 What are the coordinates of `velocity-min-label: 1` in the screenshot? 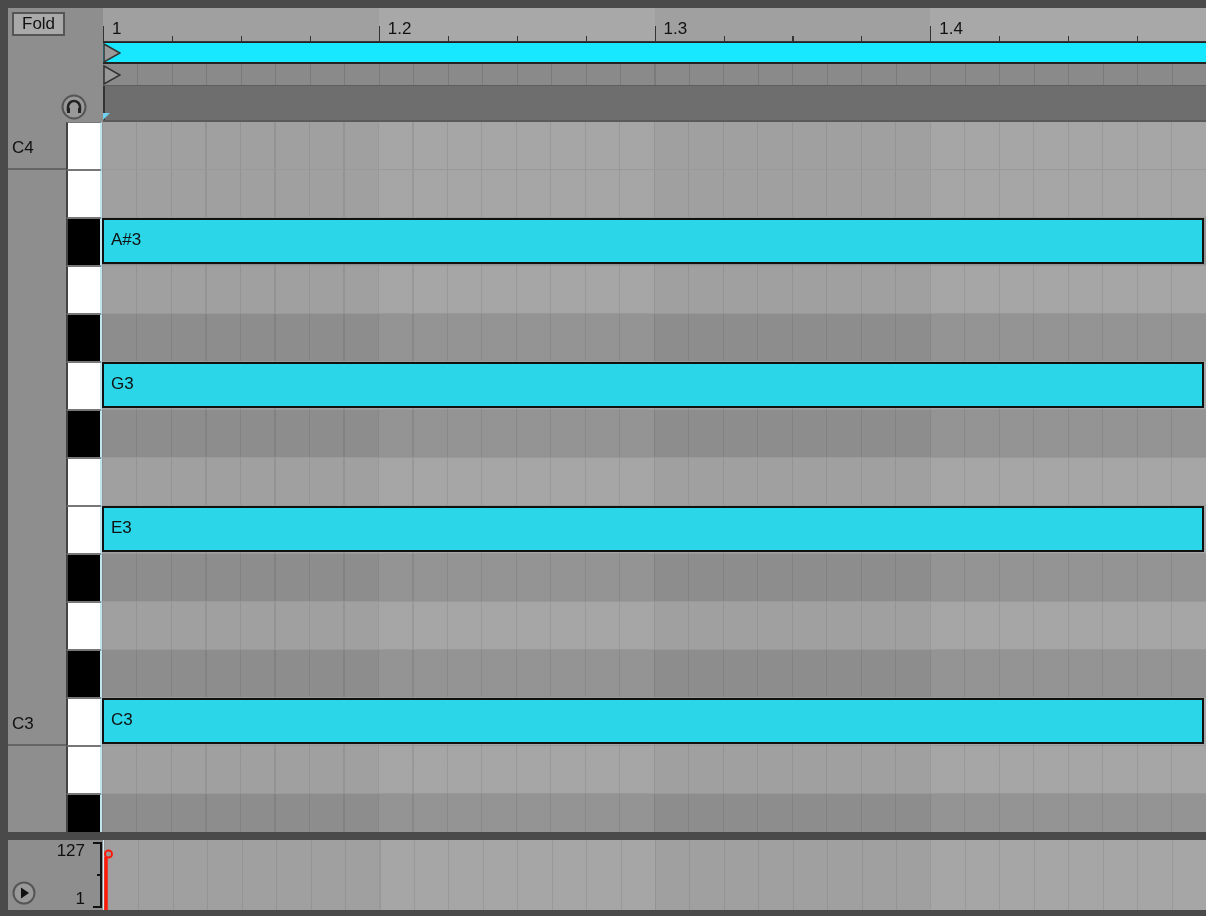 It's located at (80, 899).